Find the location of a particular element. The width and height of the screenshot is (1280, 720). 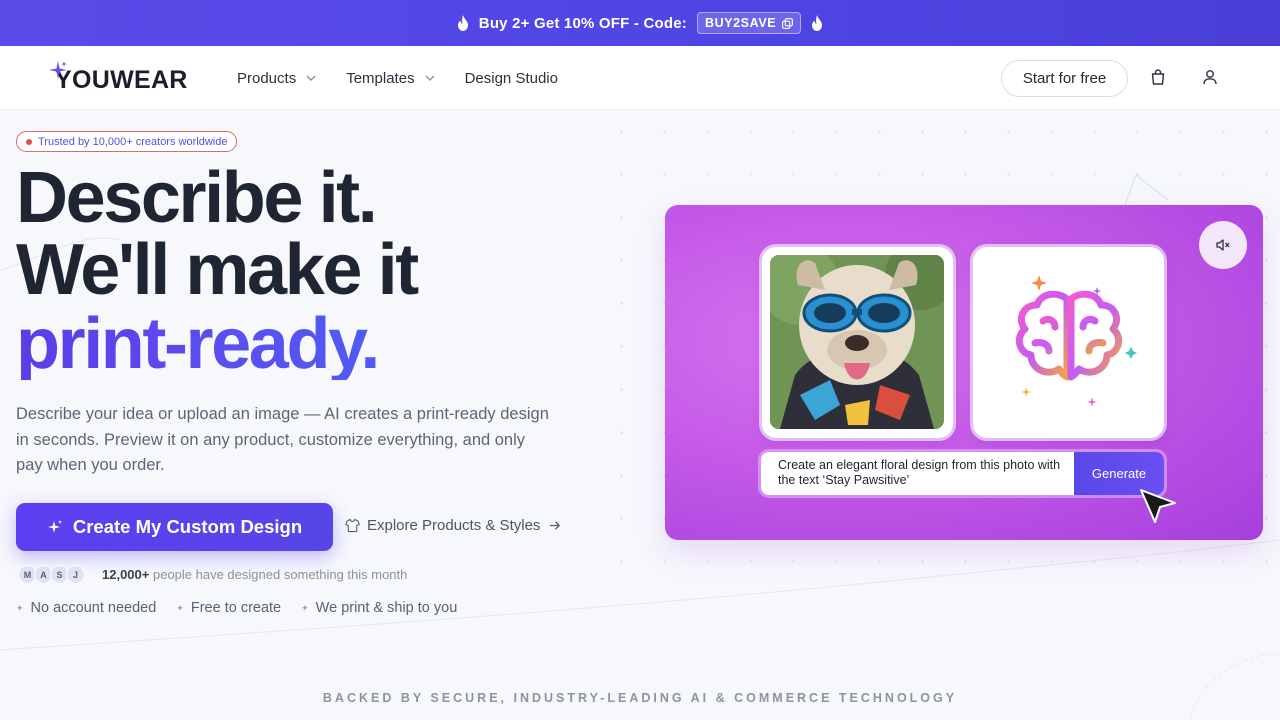

arrow-right-icon is located at coordinates (555, 525).